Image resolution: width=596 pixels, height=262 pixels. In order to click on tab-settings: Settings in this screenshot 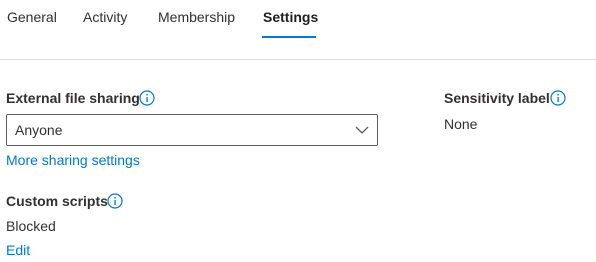, I will do `click(290, 17)`.